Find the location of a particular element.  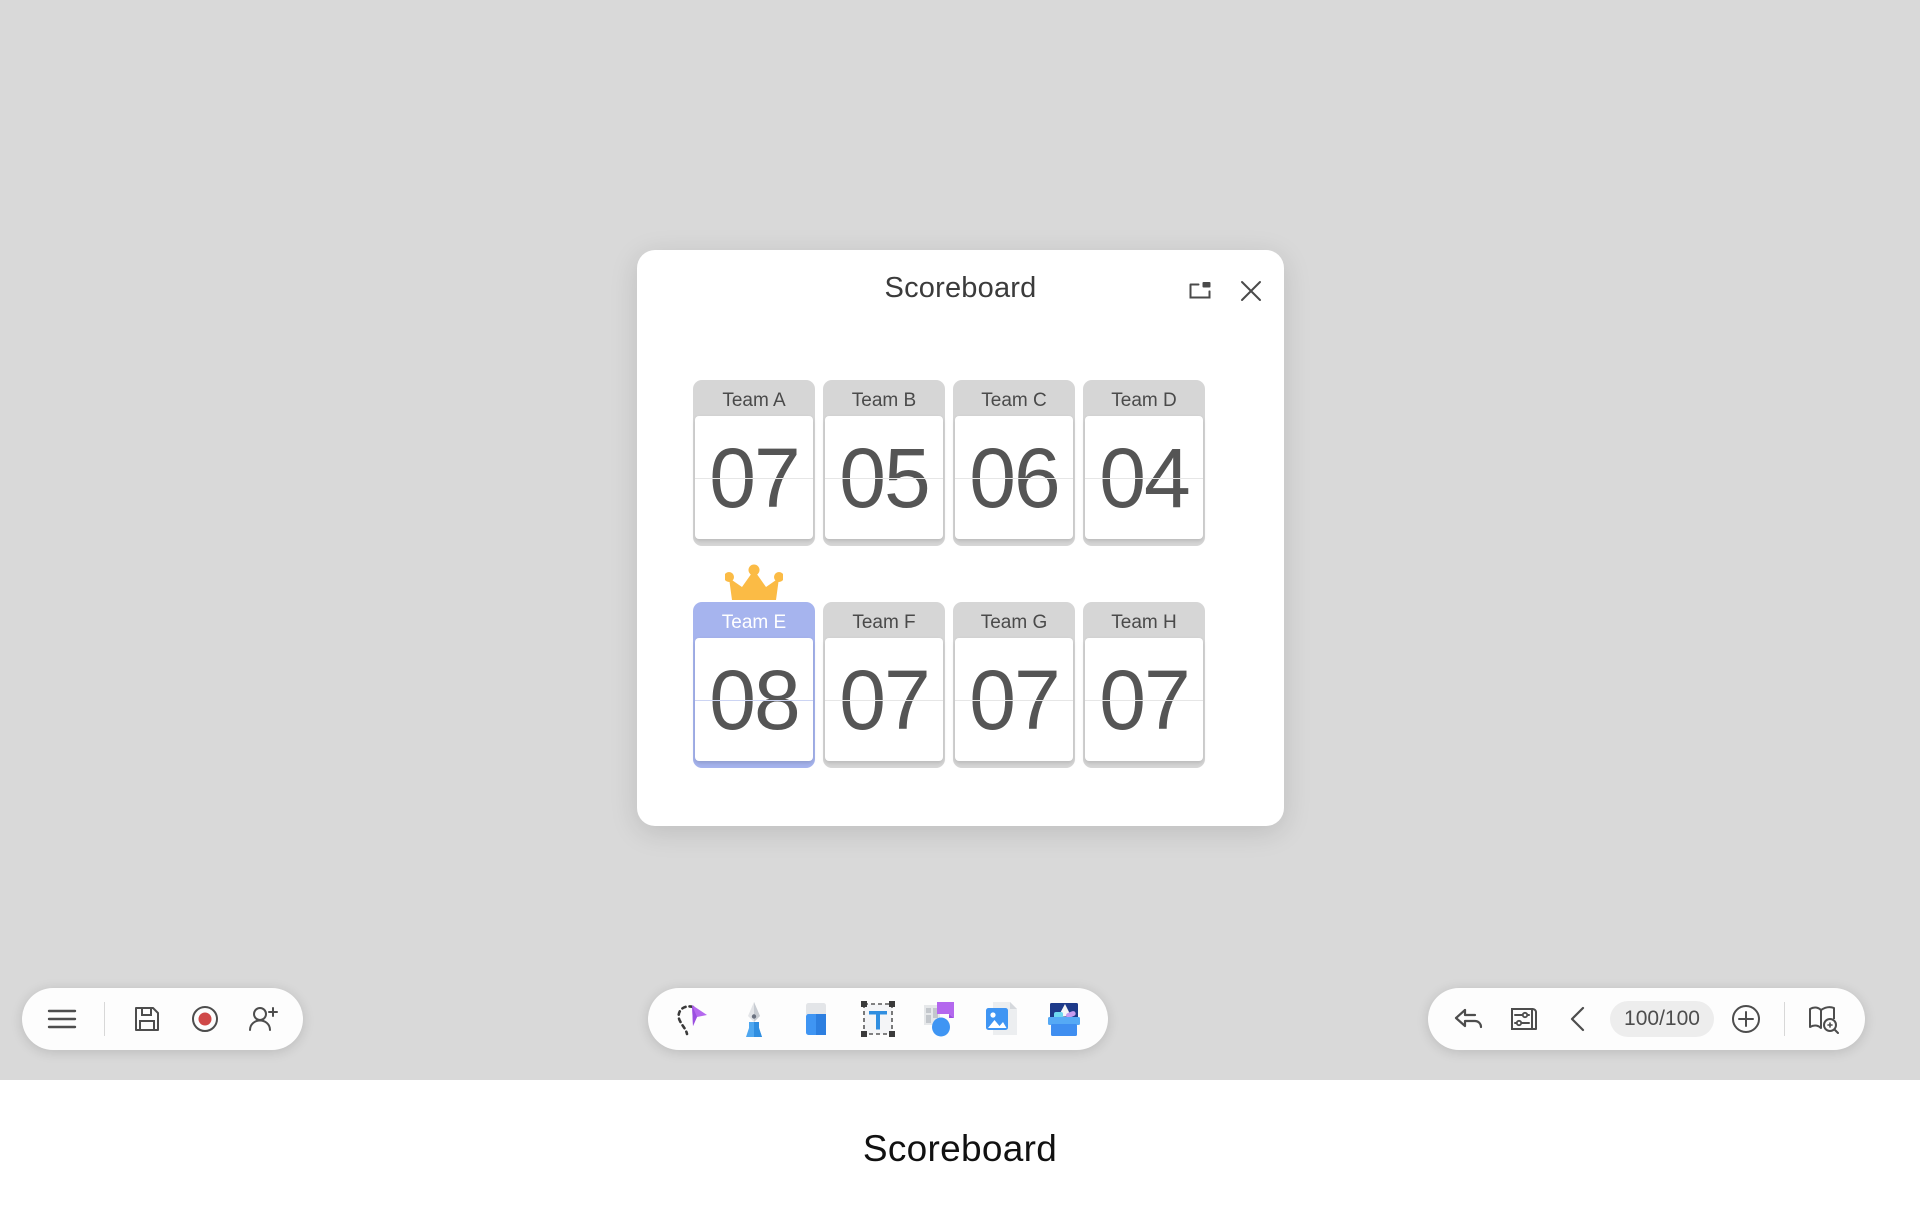

team-card-b: Team B 05 is located at coordinates (884, 463).